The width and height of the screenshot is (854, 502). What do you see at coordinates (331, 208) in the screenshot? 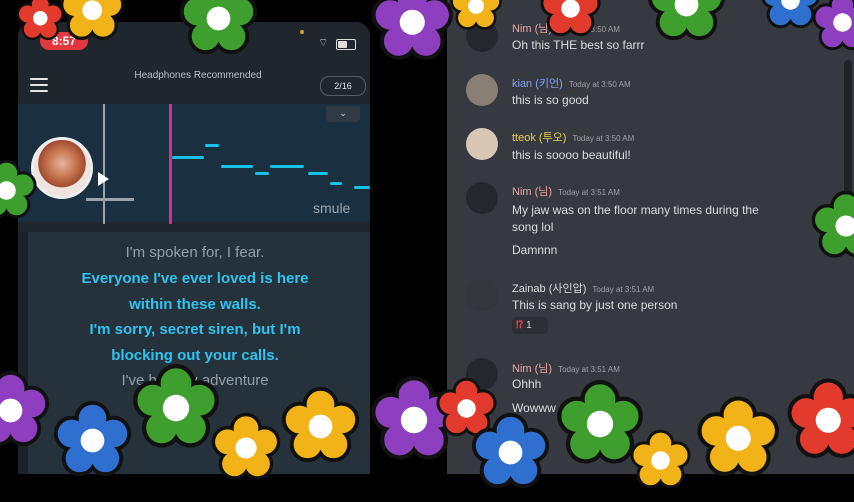
I see `smule-logo: smule` at bounding box center [331, 208].